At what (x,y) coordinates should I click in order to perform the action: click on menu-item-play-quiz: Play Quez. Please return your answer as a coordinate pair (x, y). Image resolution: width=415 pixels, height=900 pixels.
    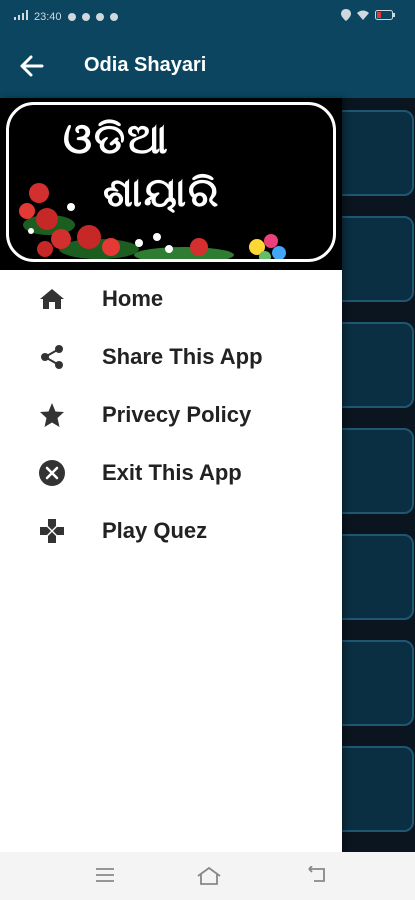
    Looking at the image, I should click on (171, 531).